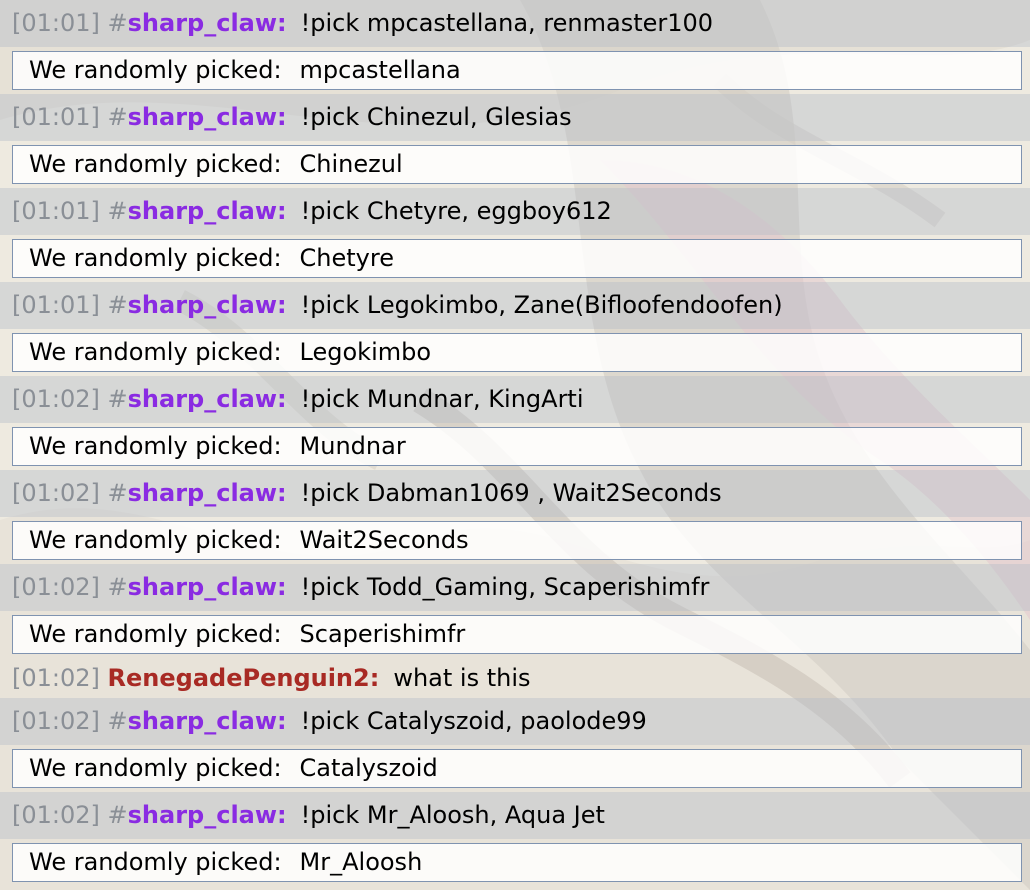 The width and height of the screenshot is (1030, 890). I want to click on message-text: !pick mpcastellana, renmaster100, so click(507, 23).